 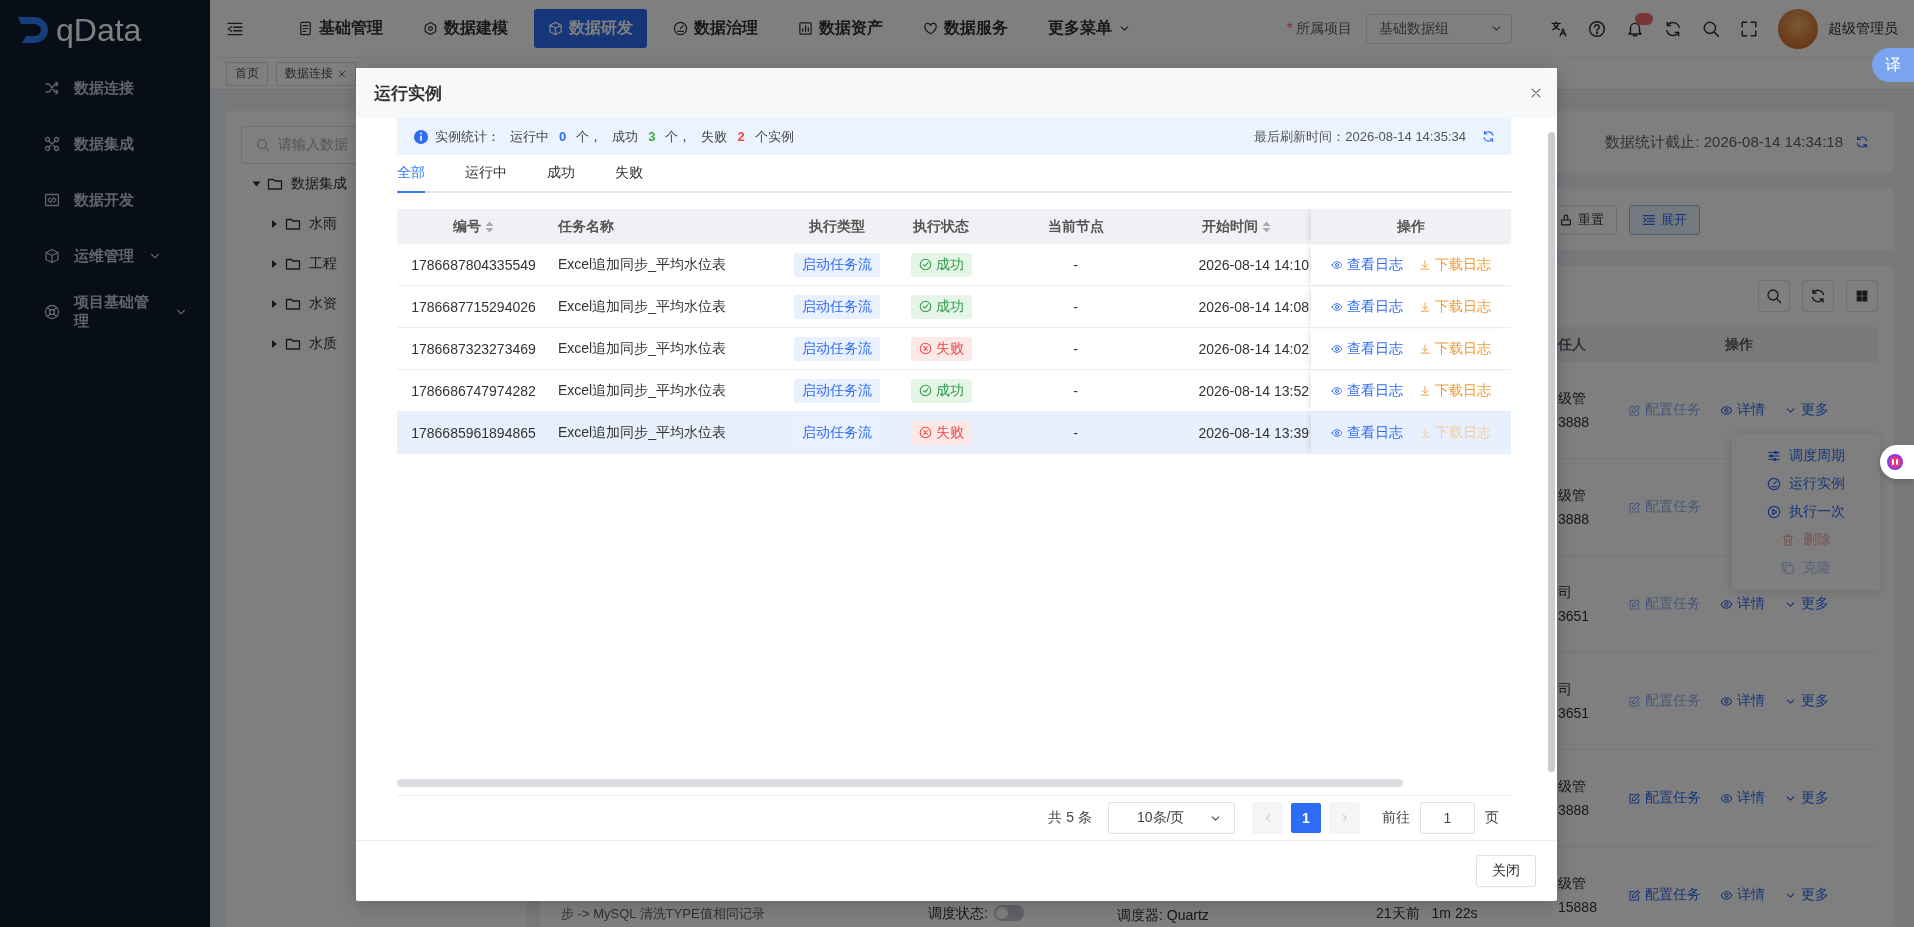 What do you see at coordinates (1253, 390) in the screenshot?
I see `table-cell: 2026-08-14 13:52` at bounding box center [1253, 390].